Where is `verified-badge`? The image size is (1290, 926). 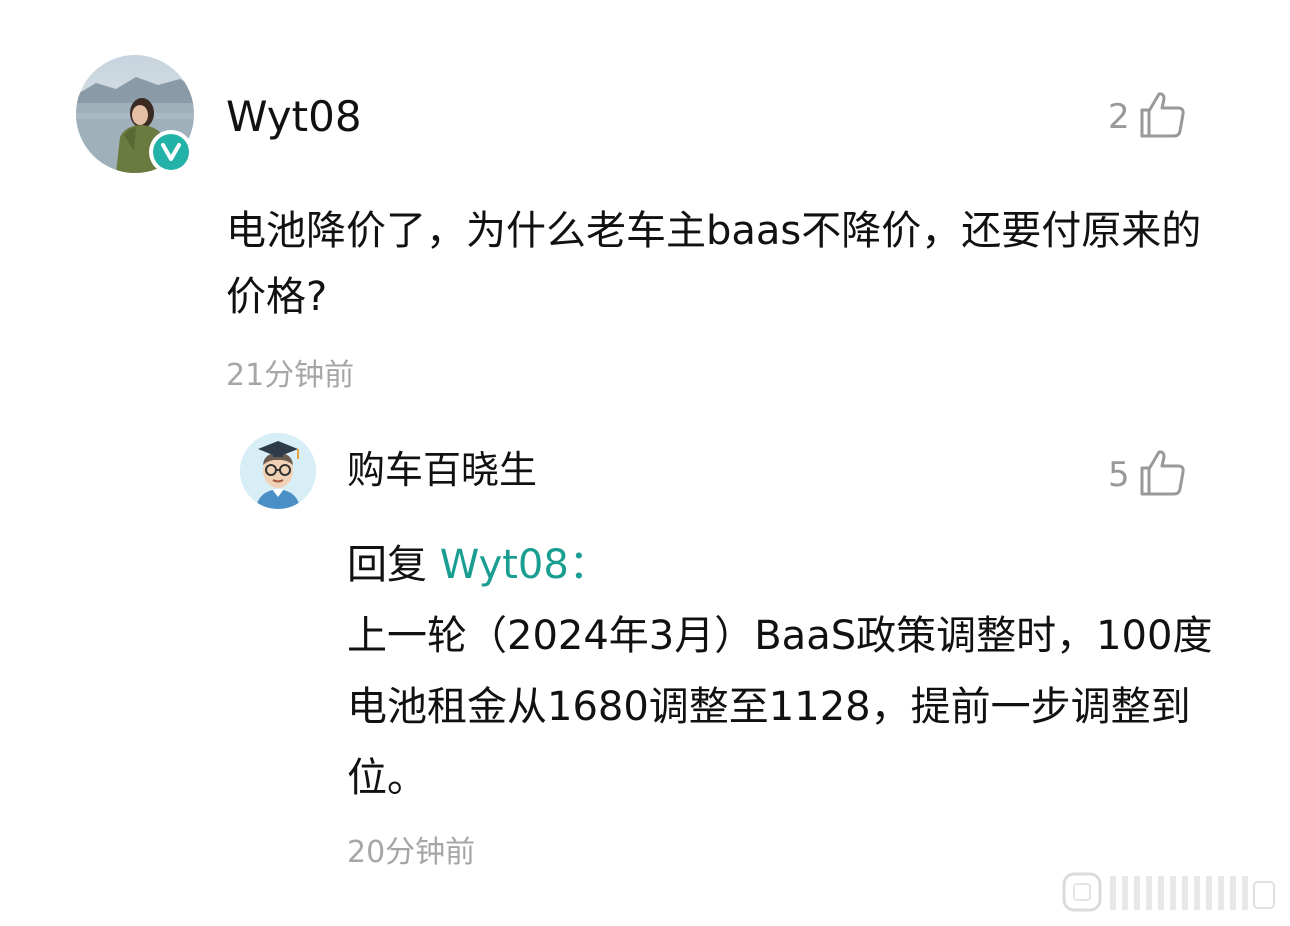 verified-badge is located at coordinates (171, 152).